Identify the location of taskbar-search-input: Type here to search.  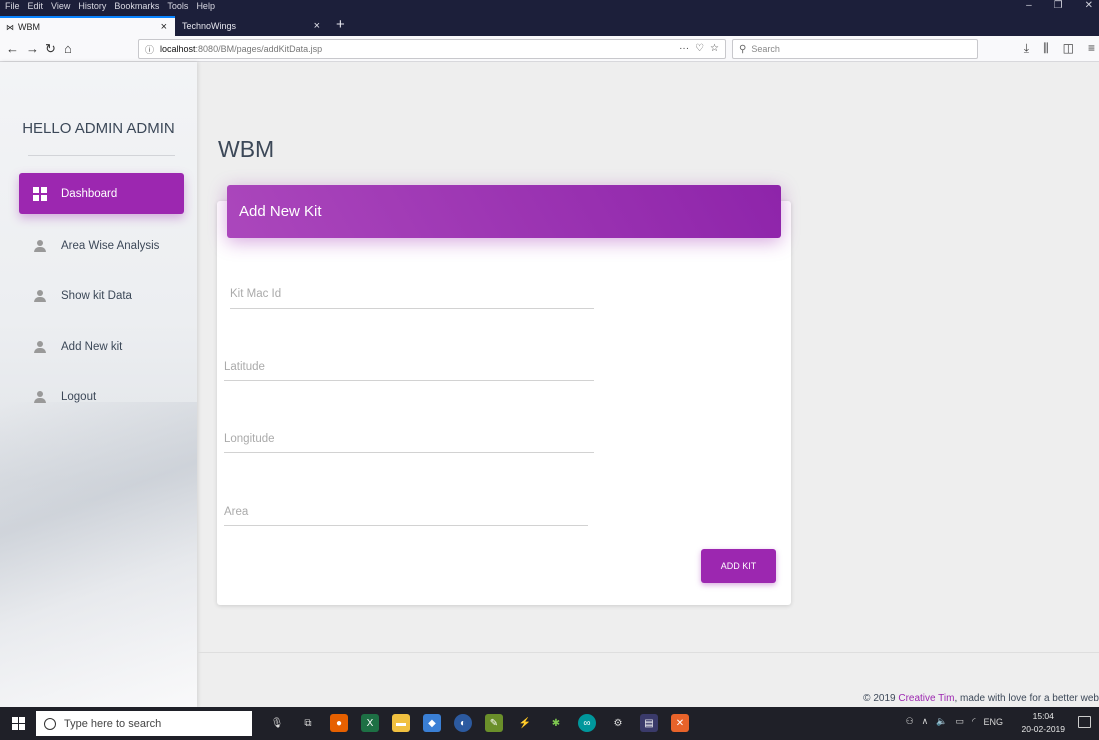
(144, 723).